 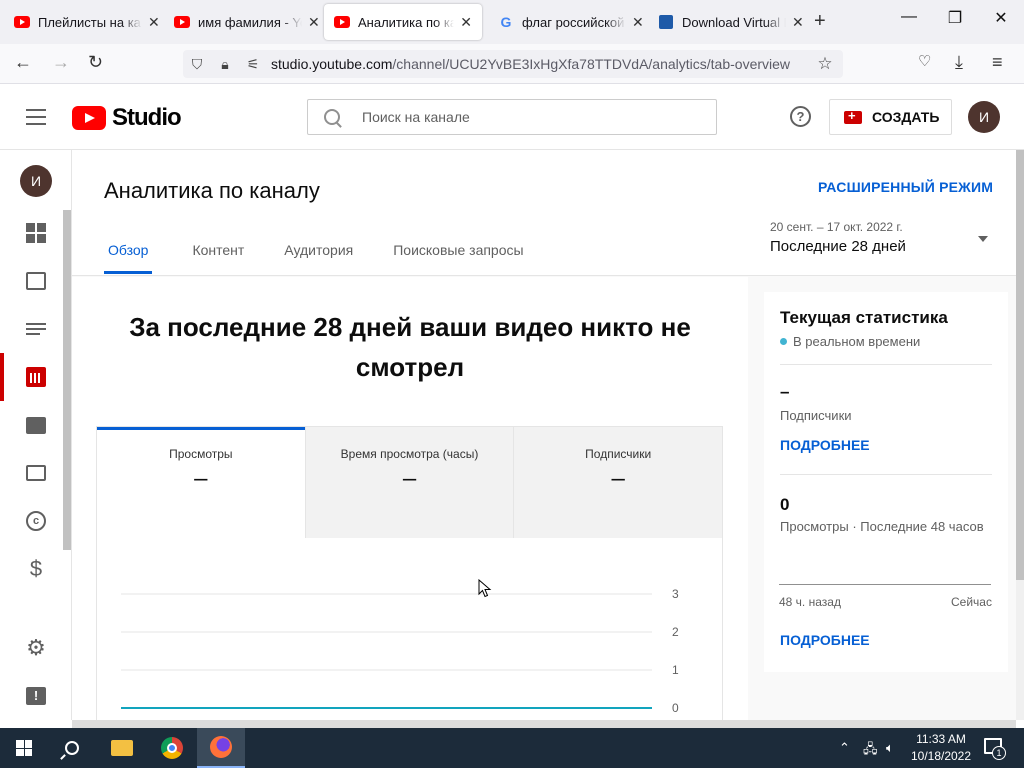 What do you see at coordinates (197, 64) in the screenshot?
I see `shield-icon: ⛉` at bounding box center [197, 64].